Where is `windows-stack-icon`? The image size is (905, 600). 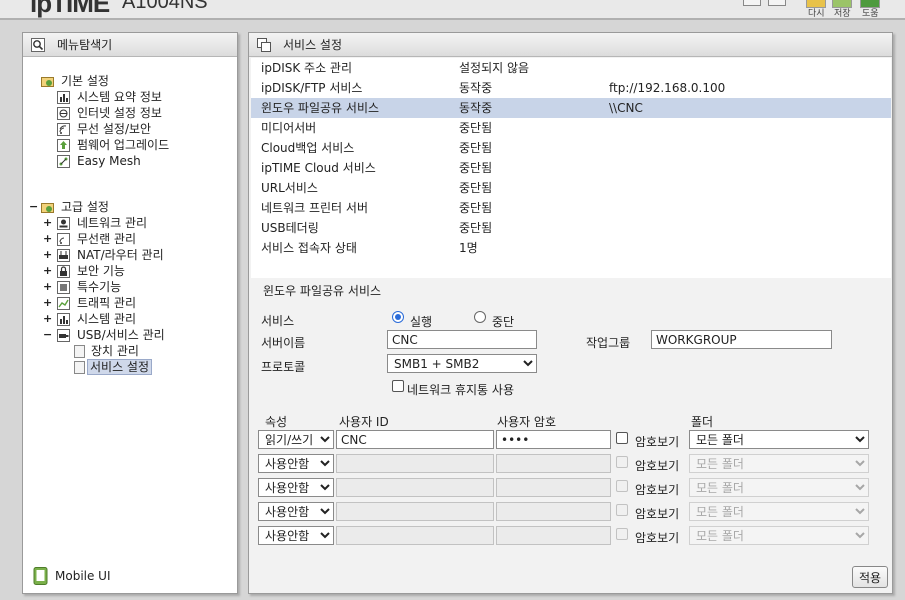
windows-stack-icon is located at coordinates (264, 45).